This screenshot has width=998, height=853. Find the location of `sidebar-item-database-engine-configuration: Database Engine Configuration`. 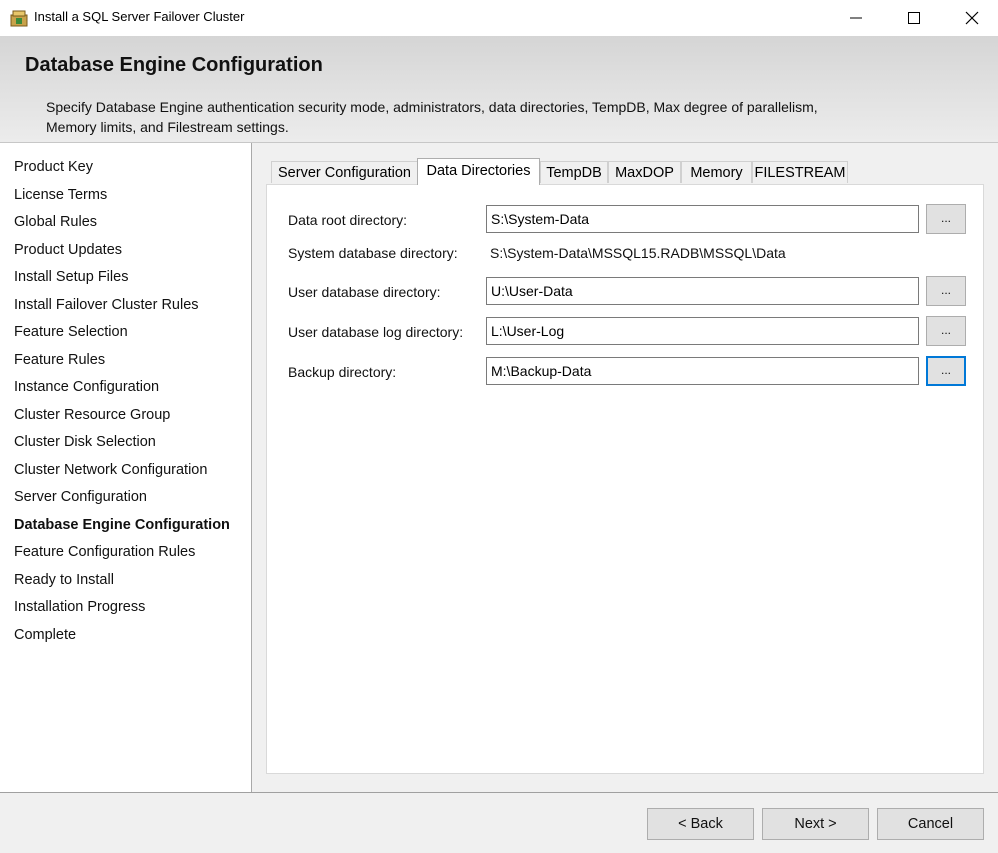

sidebar-item-database-engine-configuration: Database Engine Configuration is located at coordinates (122, 525).